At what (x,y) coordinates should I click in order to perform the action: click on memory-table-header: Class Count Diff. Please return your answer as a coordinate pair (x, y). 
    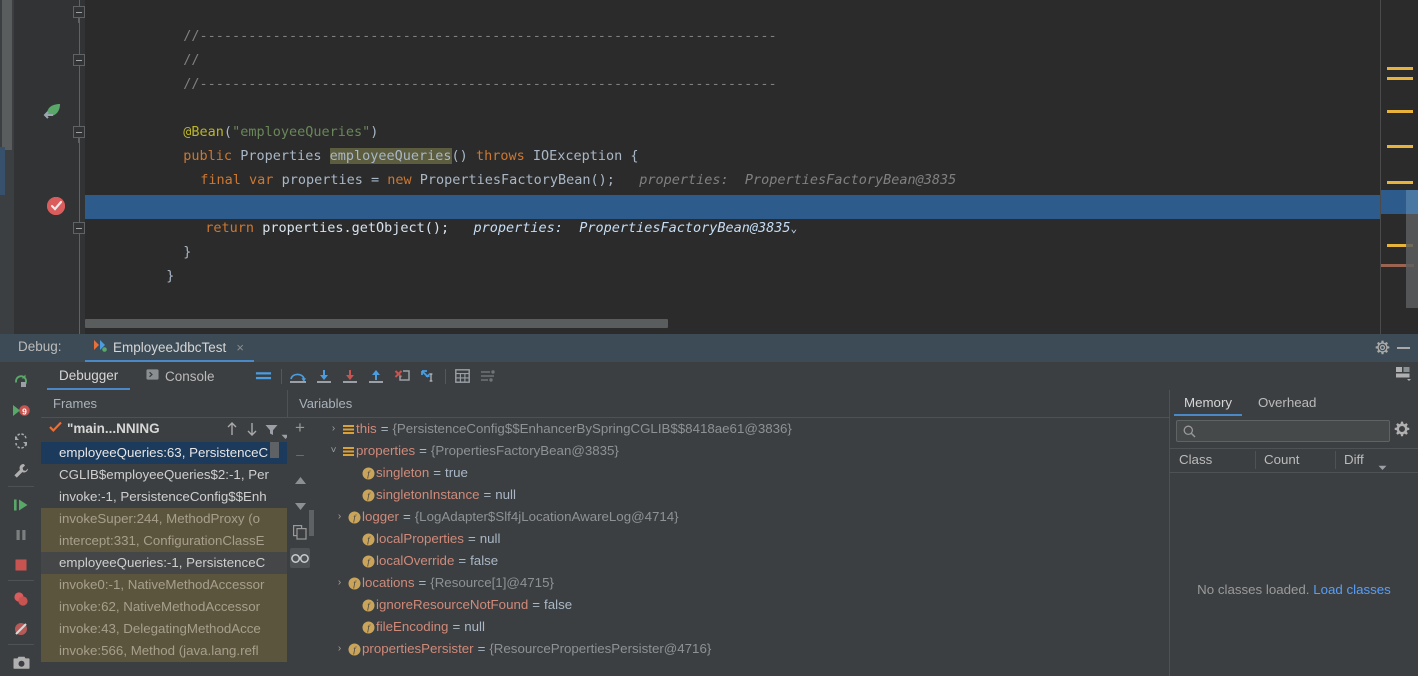
    Looking at the image, I should click on (1294, 460).